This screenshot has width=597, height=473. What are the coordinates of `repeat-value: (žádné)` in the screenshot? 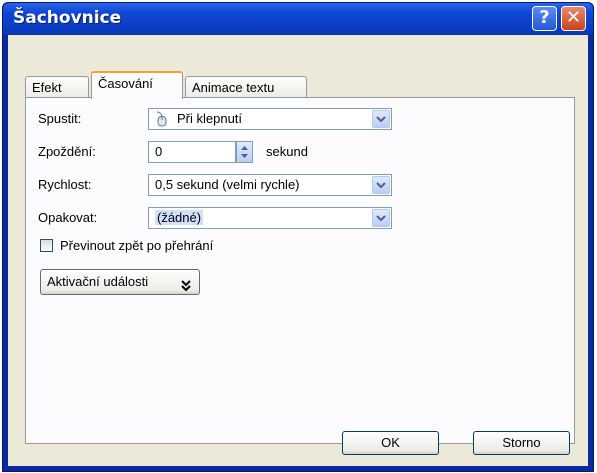 It's located at (179, 217).